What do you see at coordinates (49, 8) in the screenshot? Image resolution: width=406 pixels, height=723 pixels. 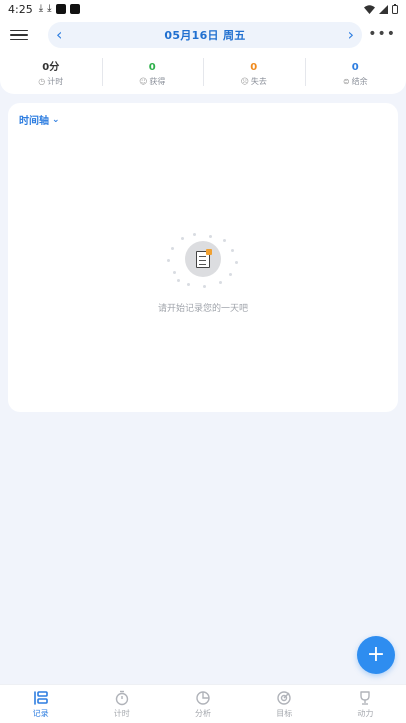 I see `download-icon-2: ⤓` at bounding box center [49, 8].